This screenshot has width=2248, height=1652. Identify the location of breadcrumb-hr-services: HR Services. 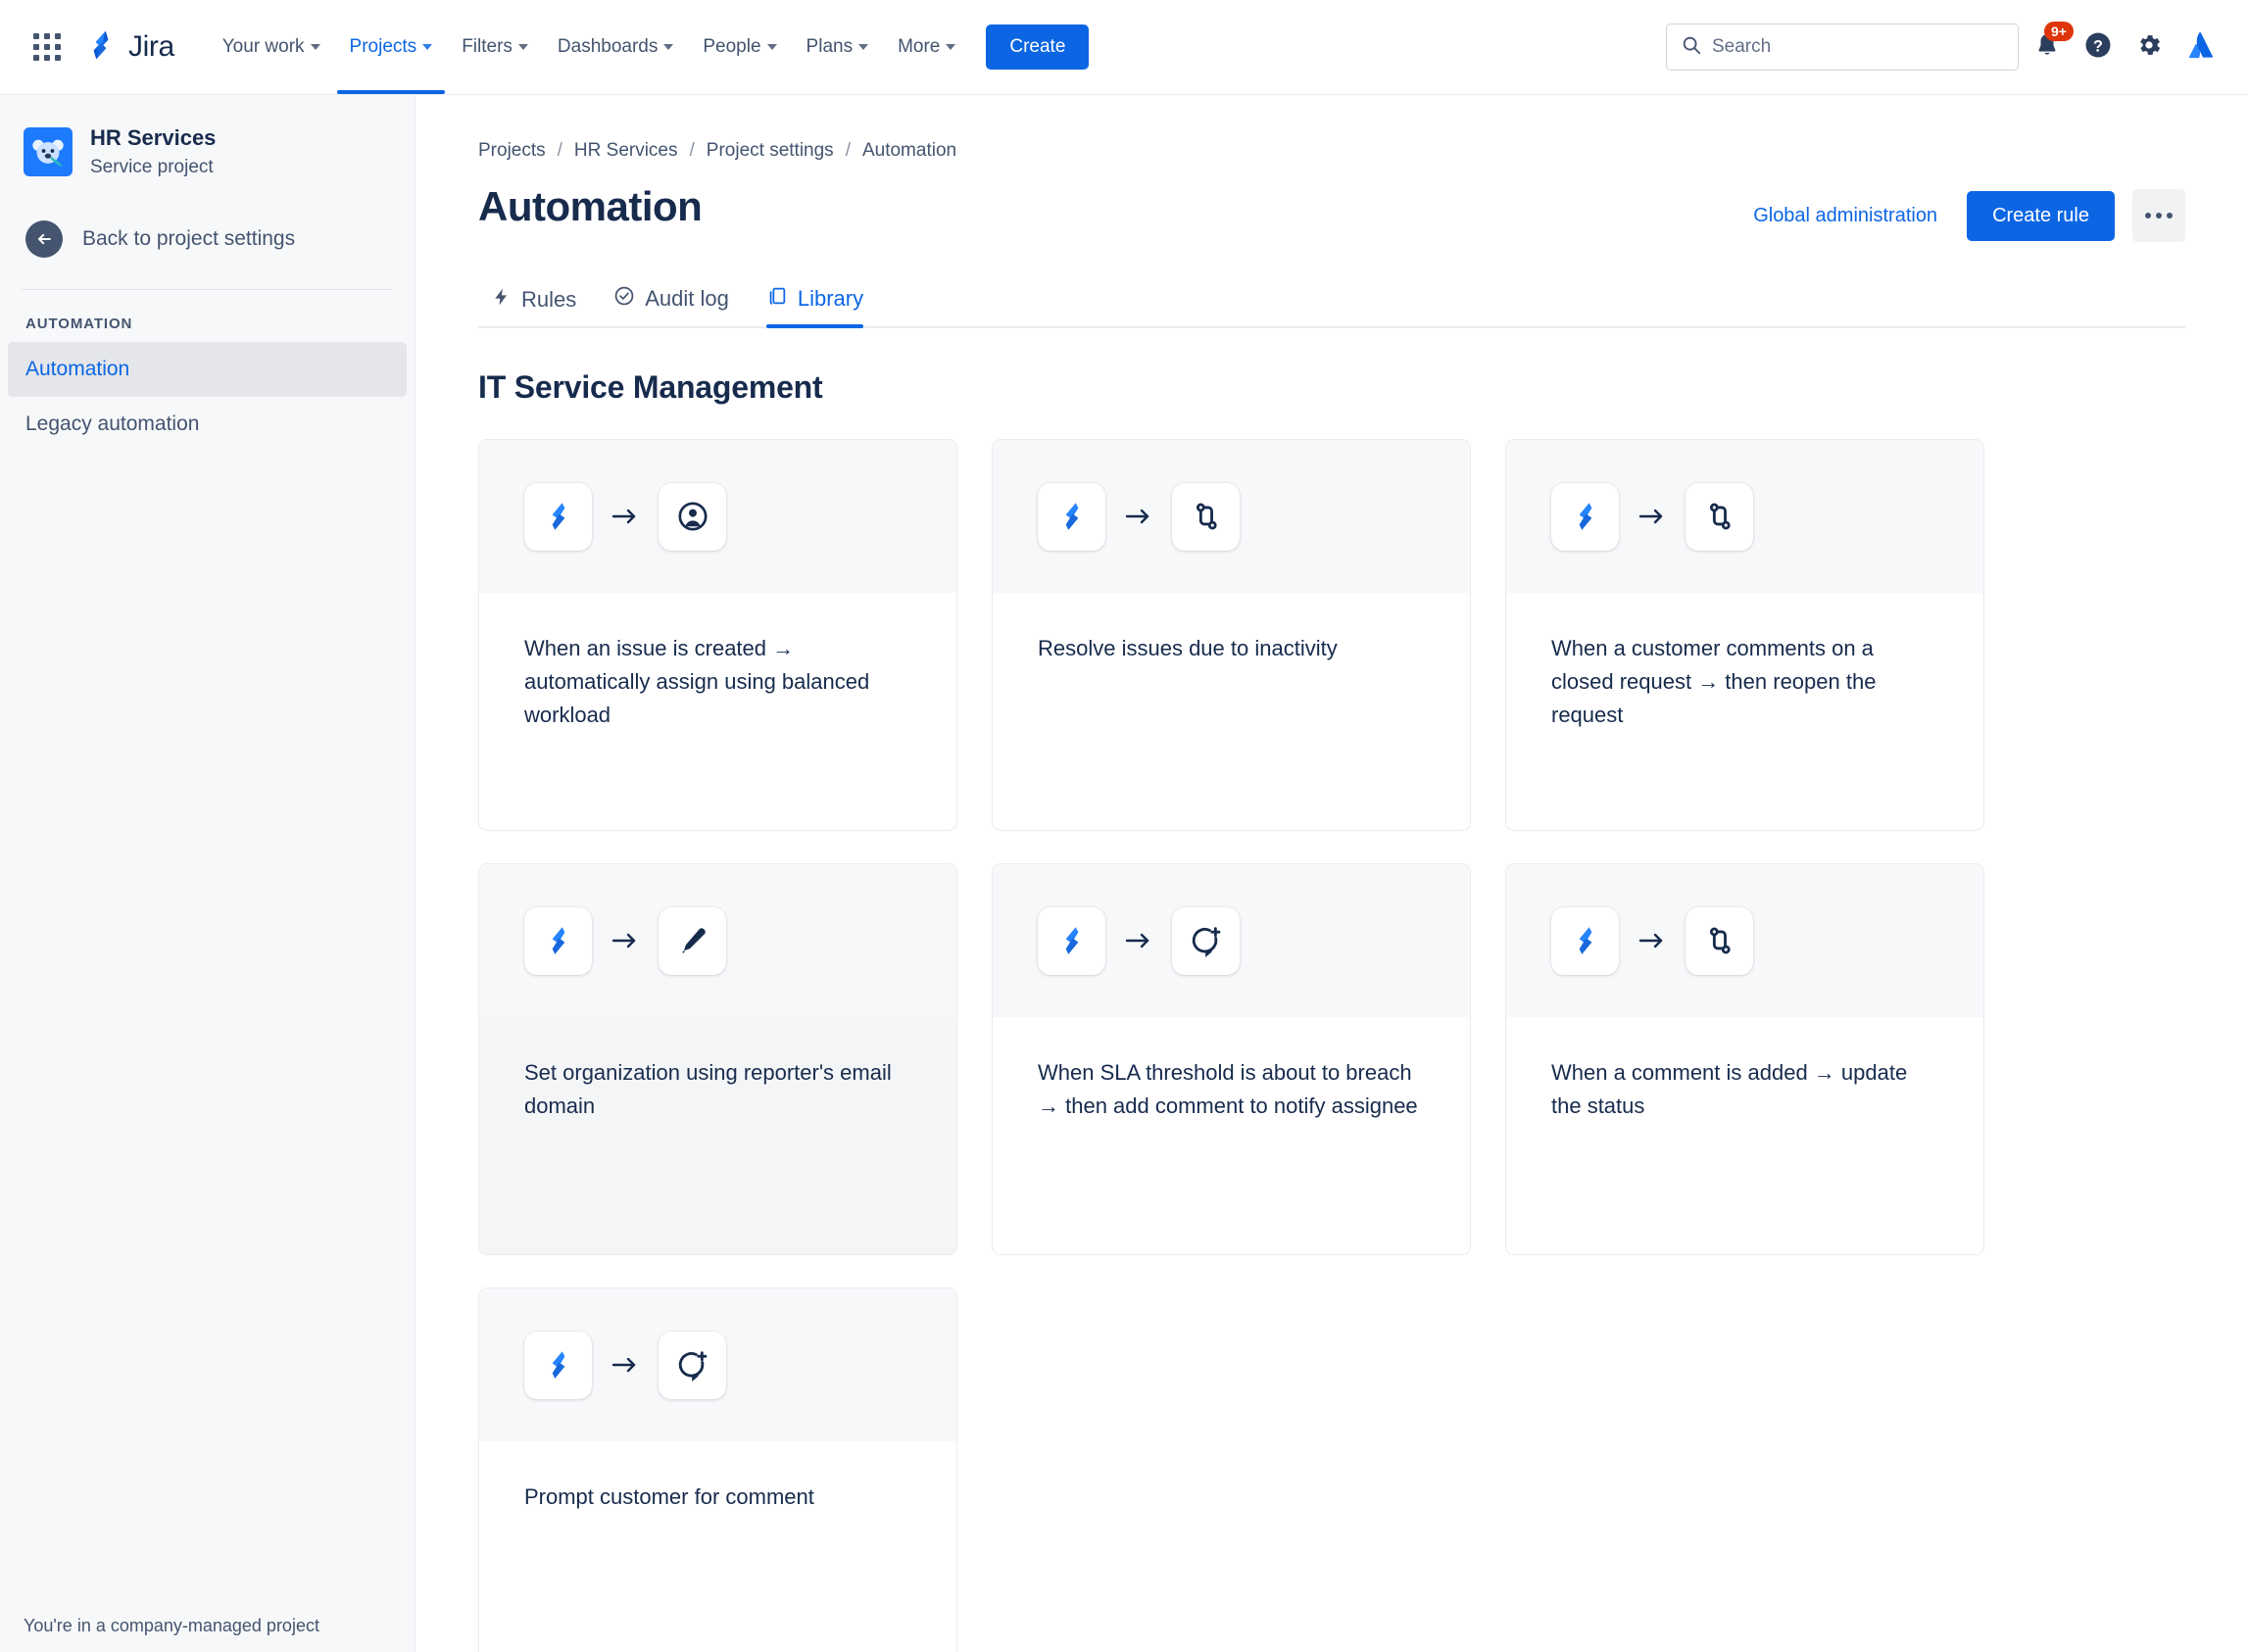
(626, 151).